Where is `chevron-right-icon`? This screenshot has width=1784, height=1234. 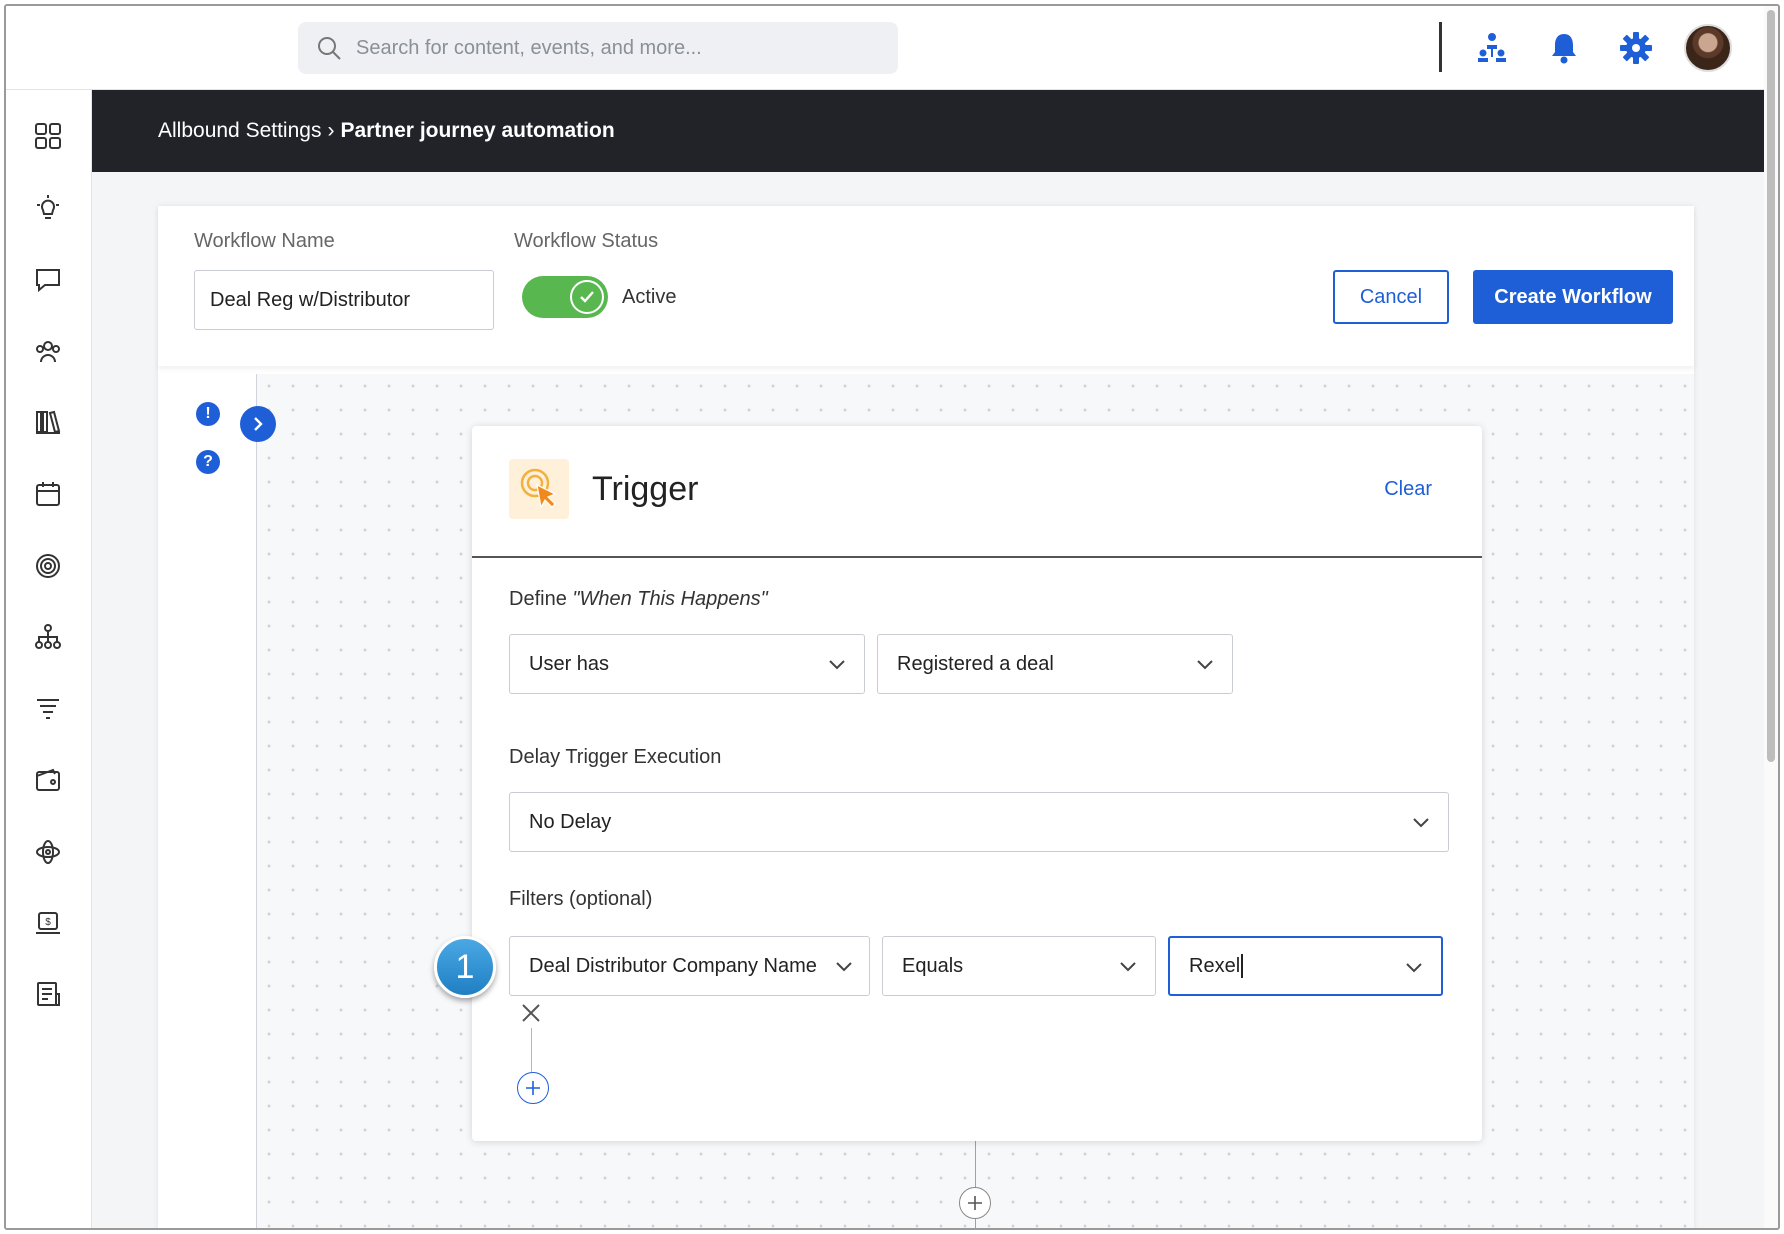 chevron-right-icon is located at coordinates (258, 424).